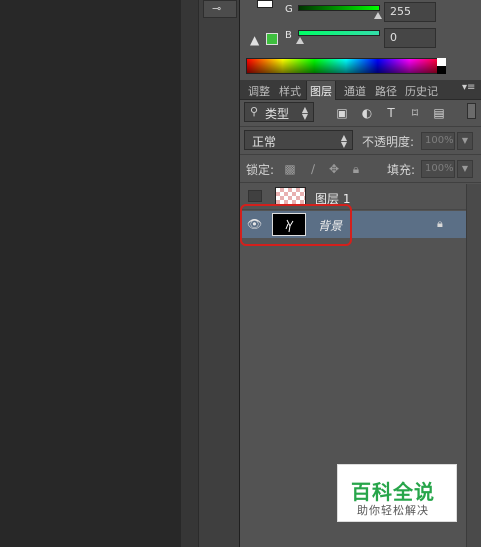 This screenshot has width=481, height=547. I want to click on fill-dropdown-arrow: ▼, so click(465, 169).